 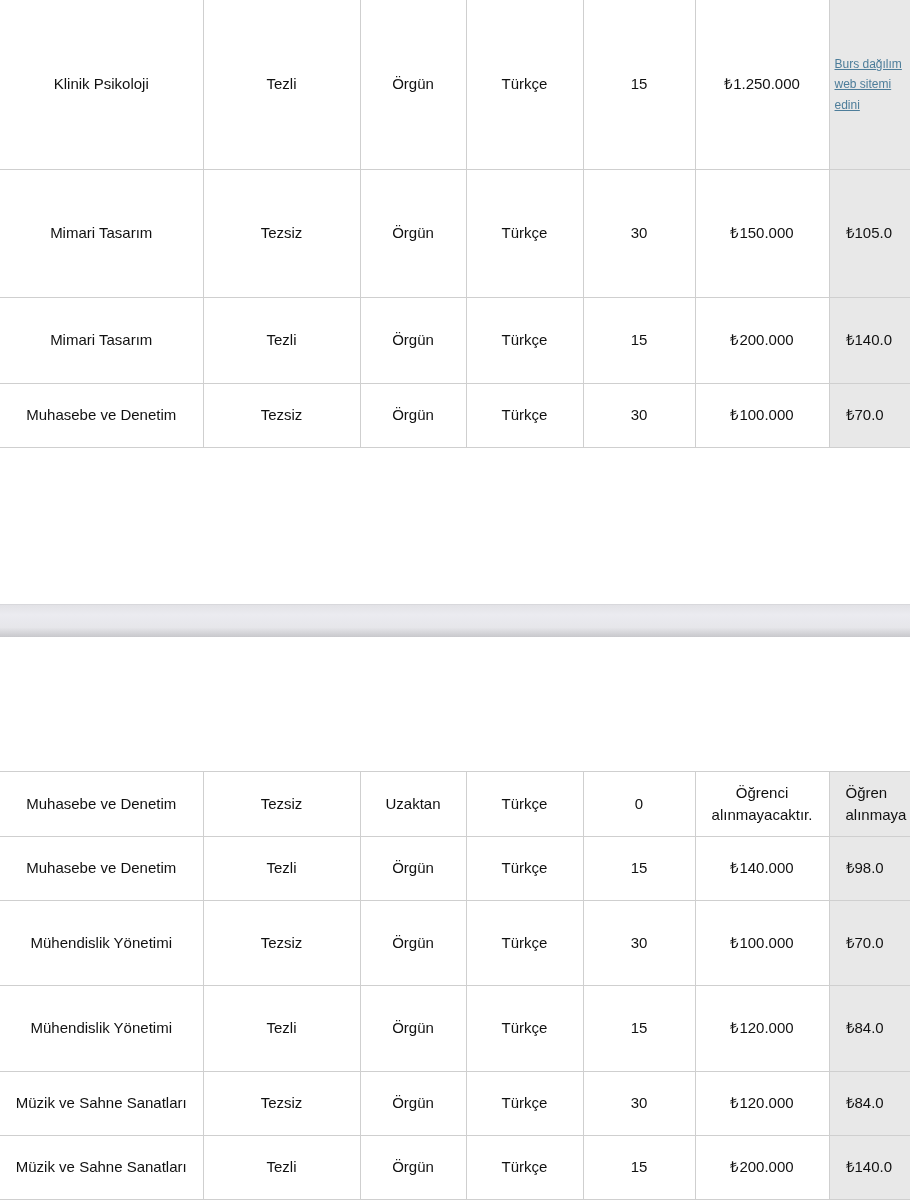 I want to click on table-cell: Klinik Psikoloji, so click(x=101, y=85).